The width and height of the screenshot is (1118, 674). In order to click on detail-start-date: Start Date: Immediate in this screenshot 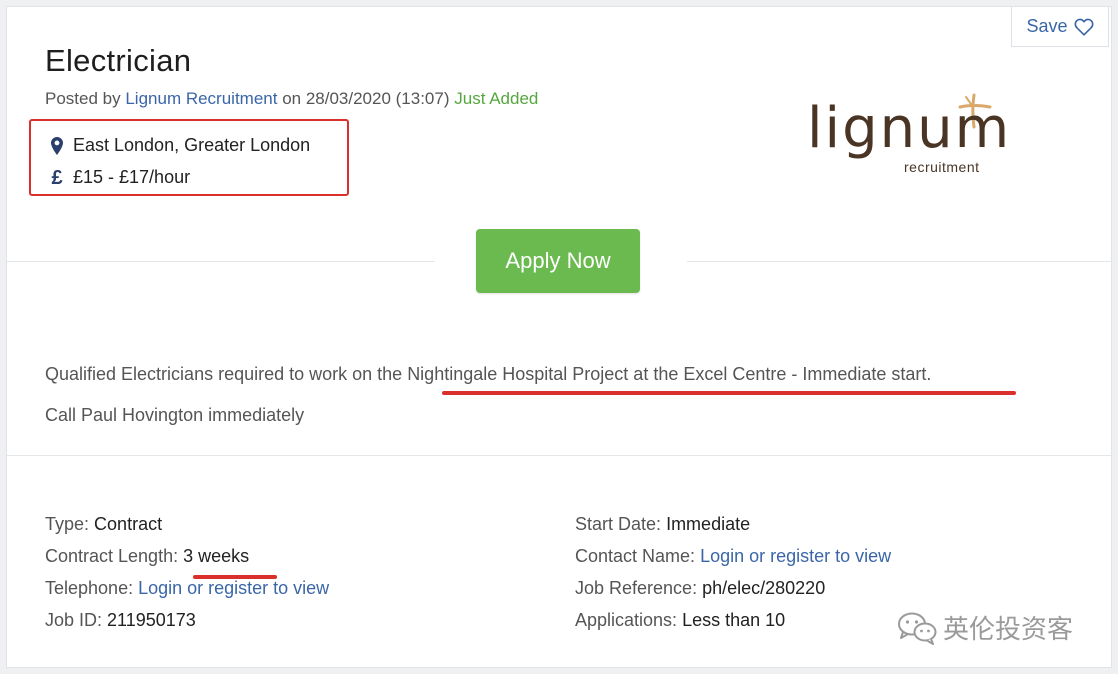, I will do `click(733, 530)`.